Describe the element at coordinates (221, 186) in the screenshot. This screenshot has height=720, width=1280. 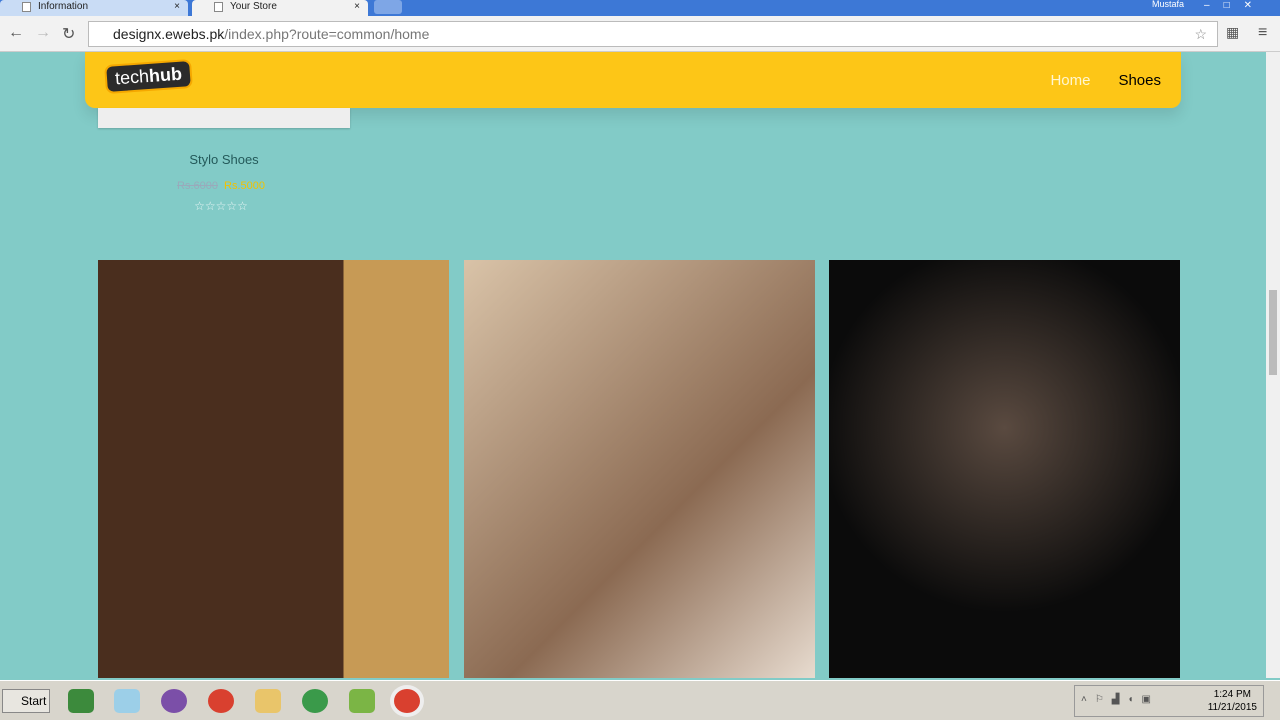
I see `product-price: Rs.6000 Rs.5000` at that location.